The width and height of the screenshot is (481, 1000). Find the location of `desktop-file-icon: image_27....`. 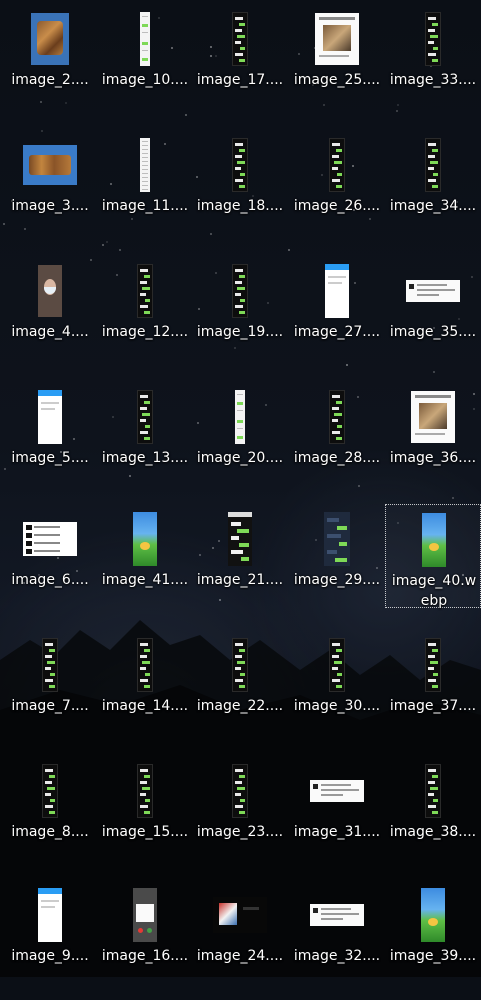

desktop-file-icon: image_27.... is located at coordinates (337, 316).